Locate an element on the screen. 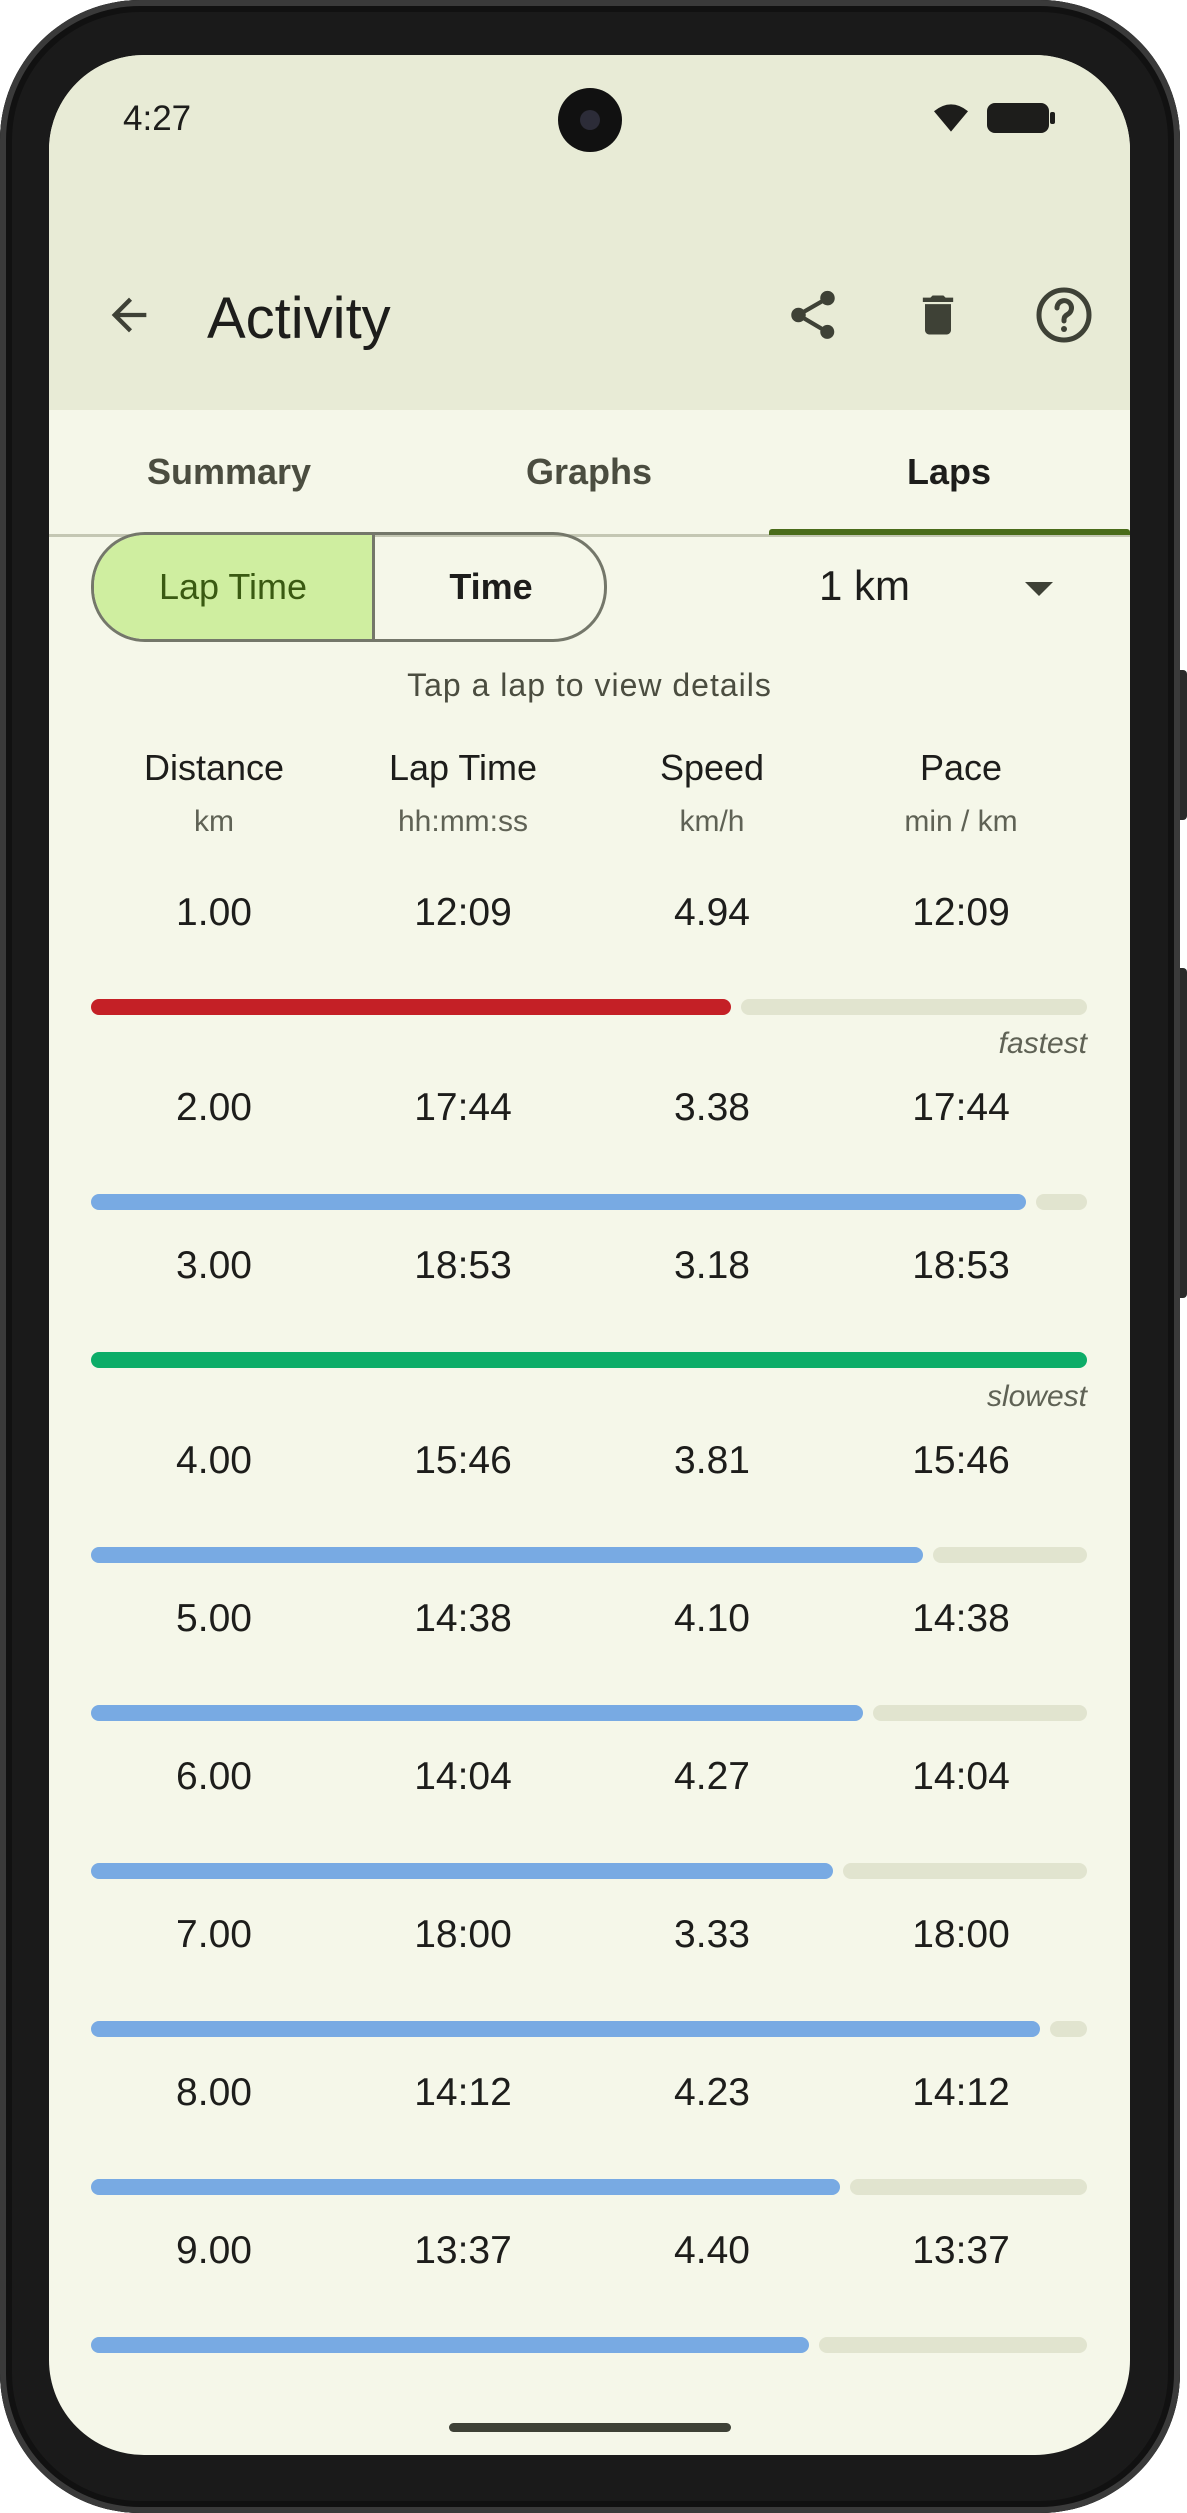 The width and height of the screenshot is (1187, 2513). arrow-back-icon is located at coordinates (129, 315).